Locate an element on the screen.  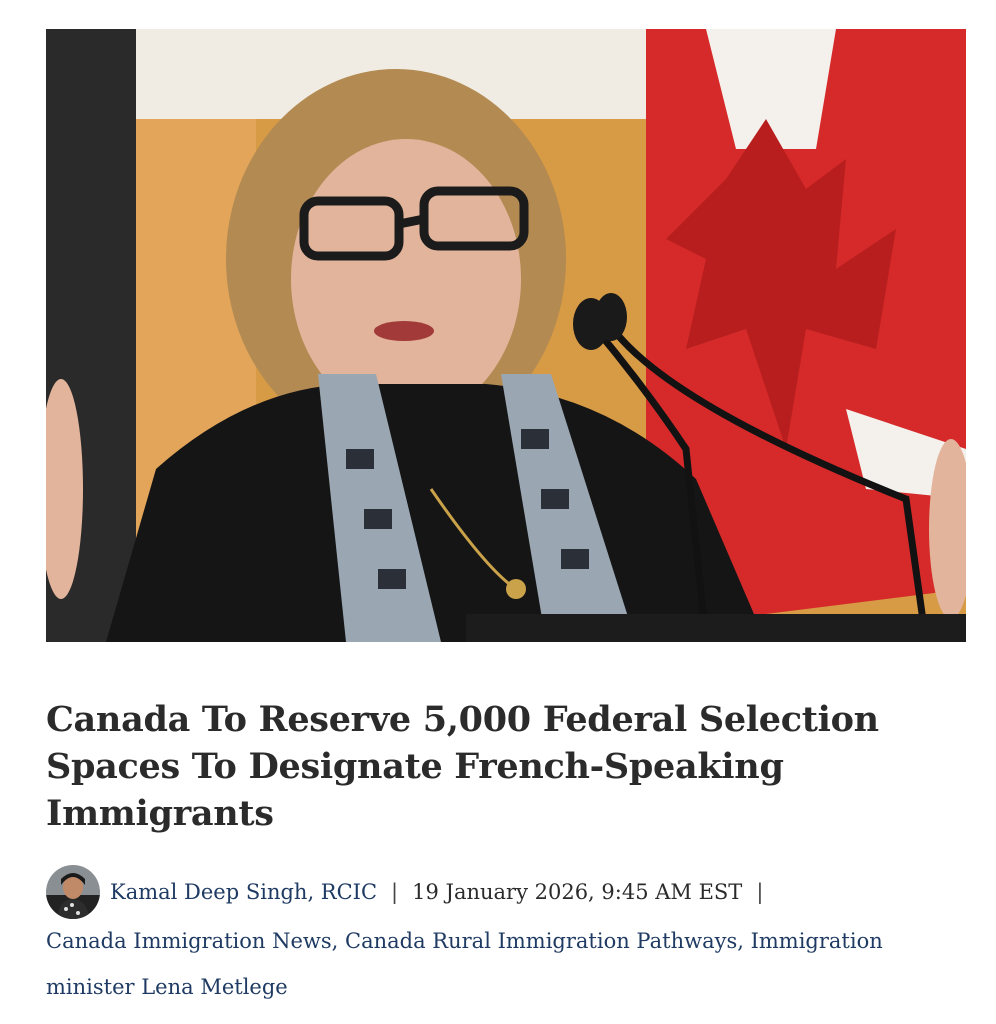
author-link: Kamal Deep Singh, RCIC is located at coordinates (243, 892).